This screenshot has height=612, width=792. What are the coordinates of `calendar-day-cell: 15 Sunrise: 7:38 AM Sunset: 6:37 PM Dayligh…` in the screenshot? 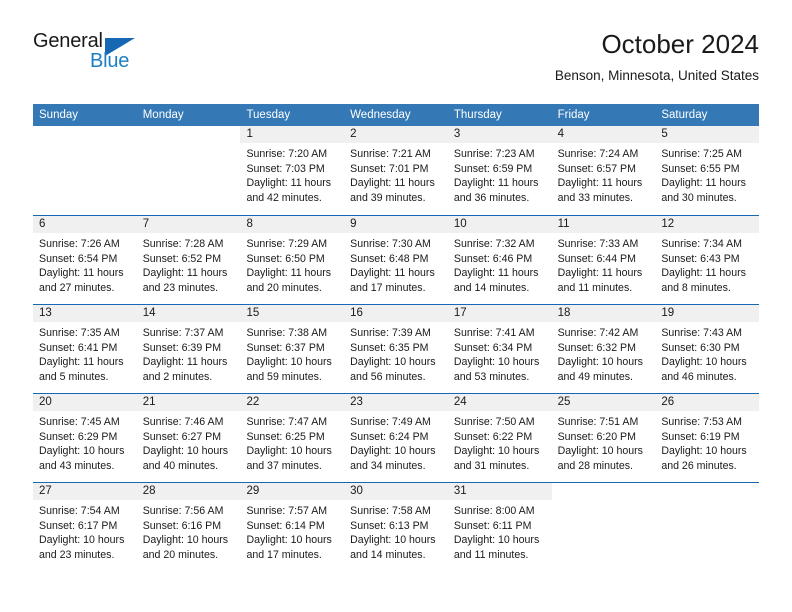 It's located at (292, 349).